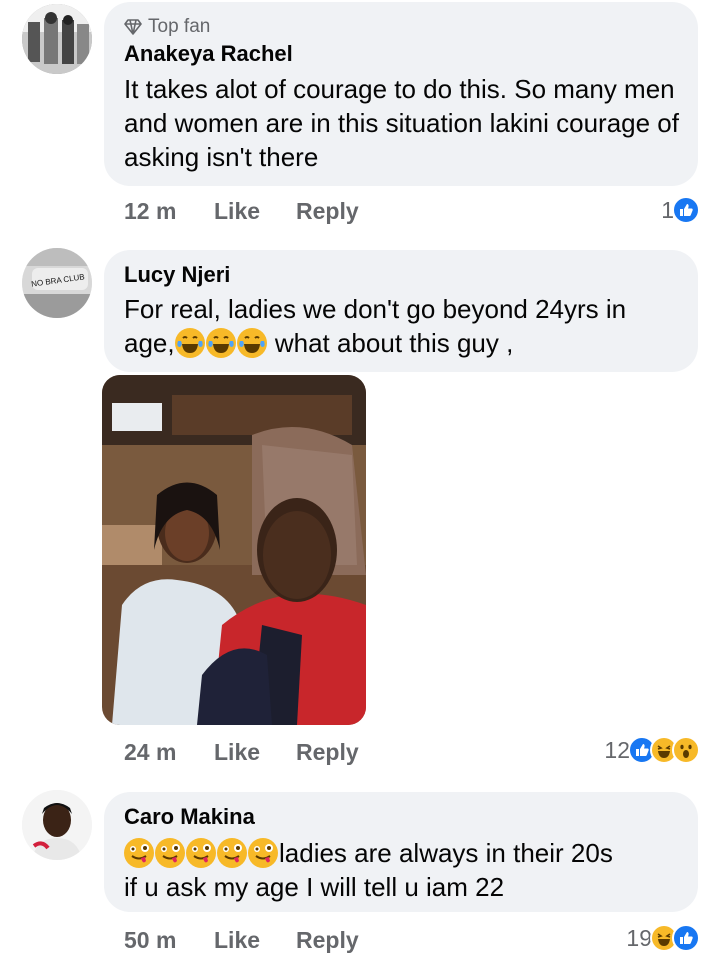 The image size is (720, 953). I want to click on avatar-photo: NO BRA CLUB, so click(57, 283).